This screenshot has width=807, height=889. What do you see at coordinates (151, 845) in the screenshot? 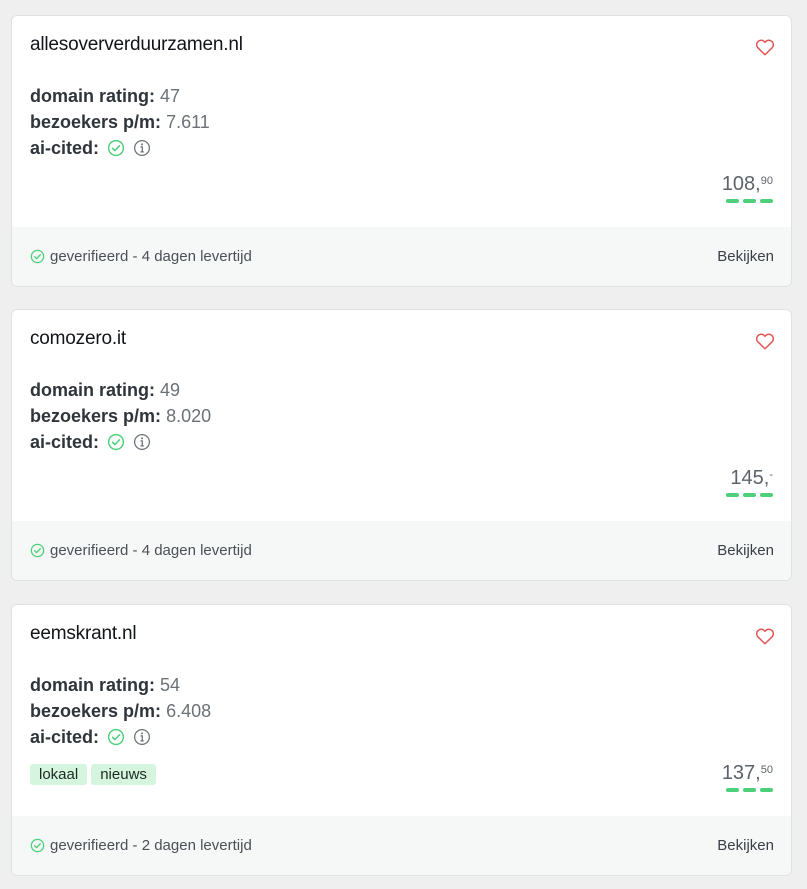
I see `verified-status-text: geverifieerd - 2 dagen levertijd` at bounding box center [151, 845].